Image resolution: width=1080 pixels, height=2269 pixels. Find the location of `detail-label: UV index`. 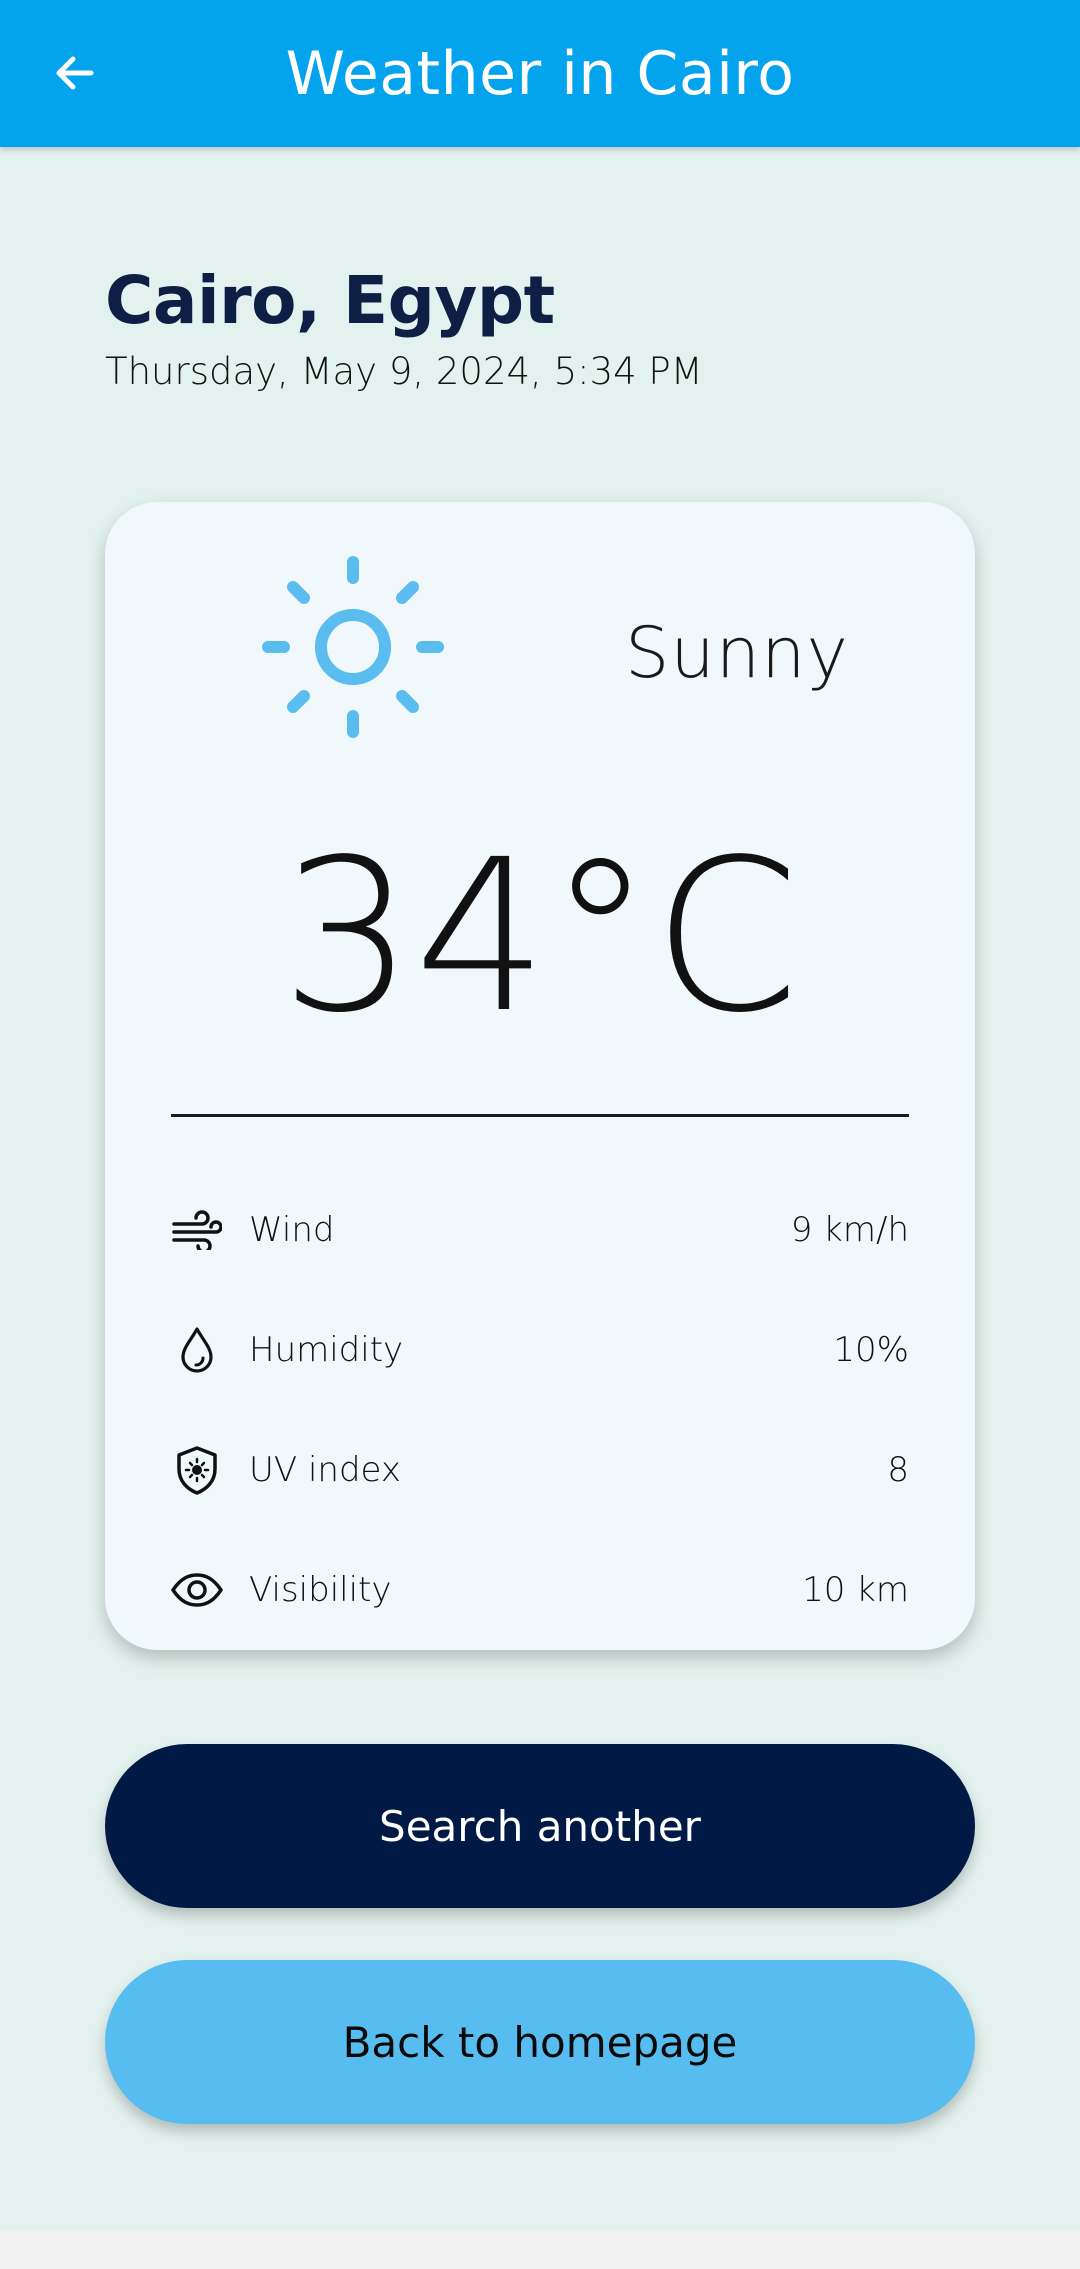

detail-label: UV index is located at coordinates (325, 1470).